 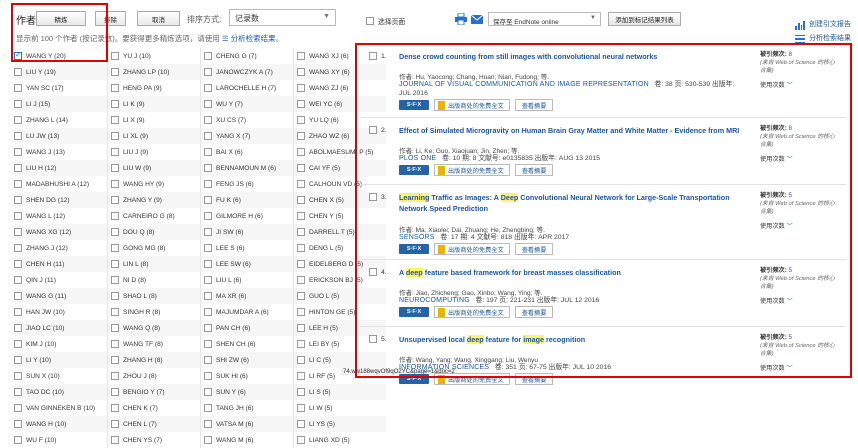 What do you see at coordinates (339, 424) in the screenshot?
I see `author-option: LI YS (5)` at bounding box center [339, 424].